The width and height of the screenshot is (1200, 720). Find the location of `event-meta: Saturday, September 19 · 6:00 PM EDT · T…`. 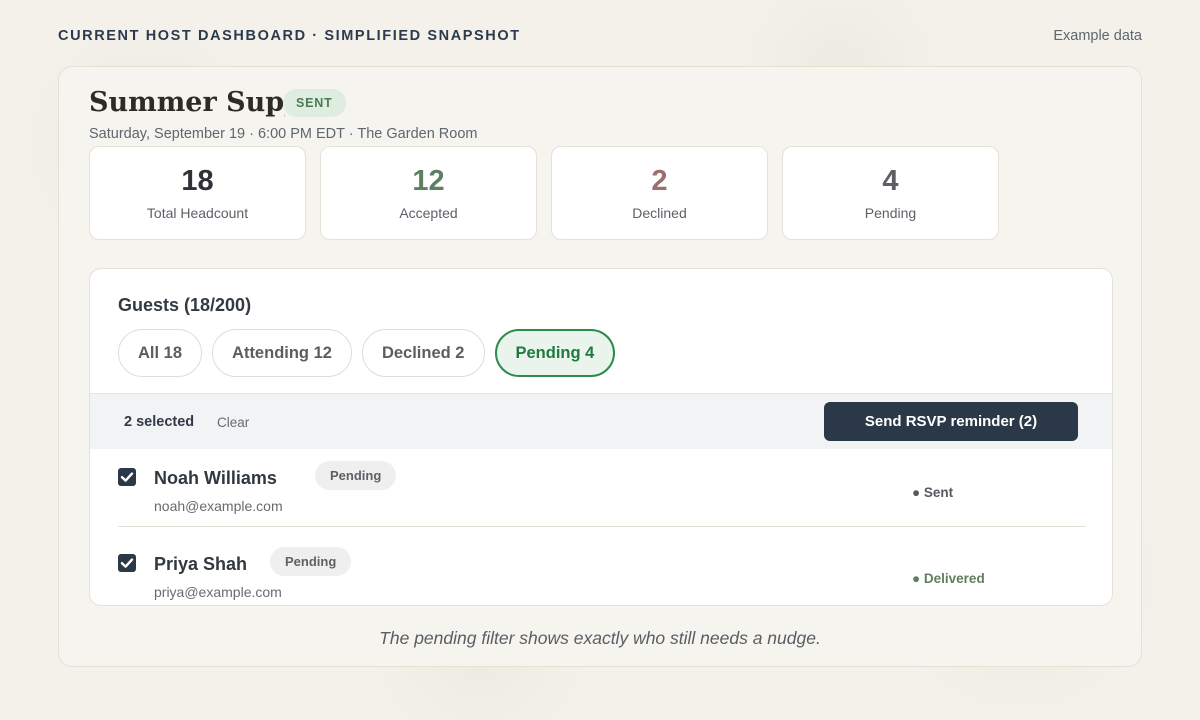

event-meta: Saturday, September 19 · 6:00 PM EDT · T… is located at coordinates (283, 134).